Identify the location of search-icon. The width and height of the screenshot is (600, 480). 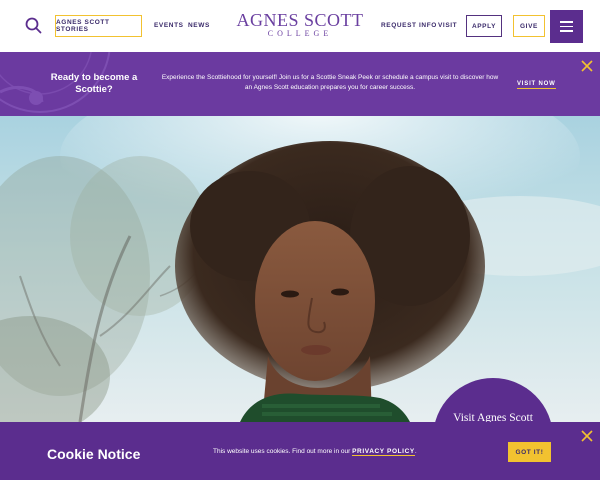
(34, 26).